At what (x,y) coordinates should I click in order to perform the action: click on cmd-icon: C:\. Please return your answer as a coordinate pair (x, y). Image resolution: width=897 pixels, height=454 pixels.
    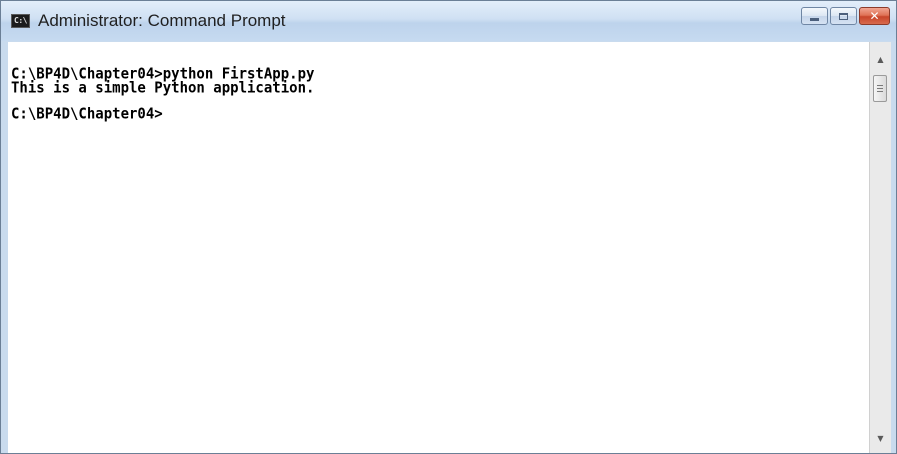
    Looking at the image, I should click on (20, 21).